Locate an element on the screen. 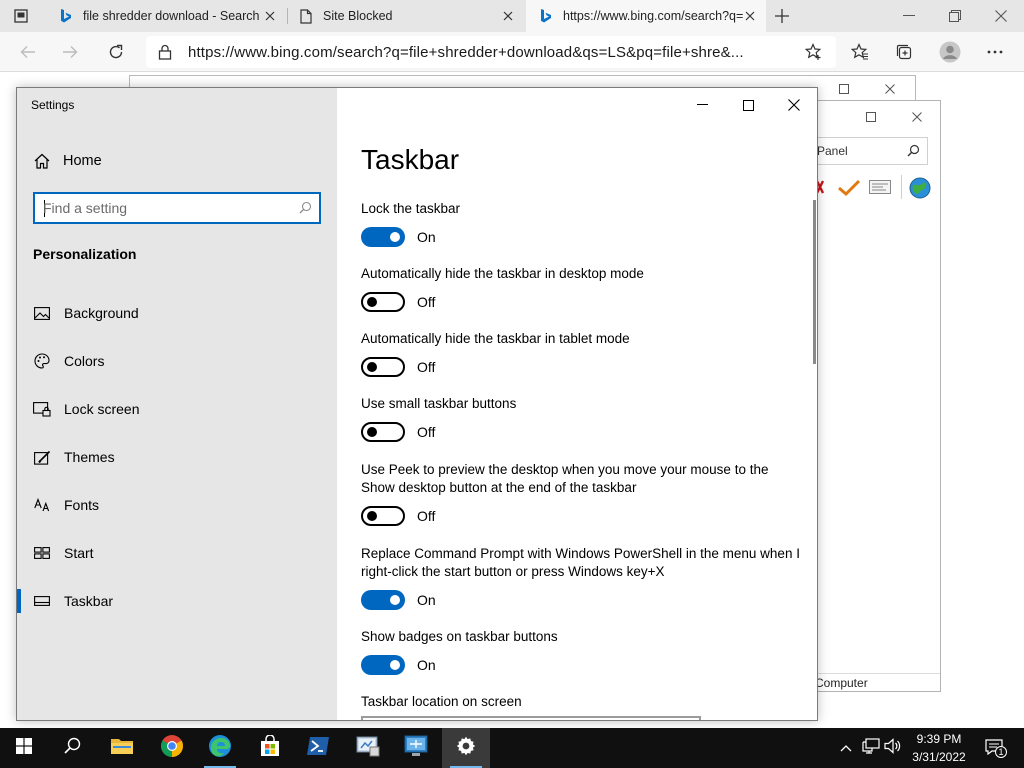 The width and height of the screenshot is (1024, 768). option-label: Show badges on taskbar buttons is located at coordinates (459, 636).